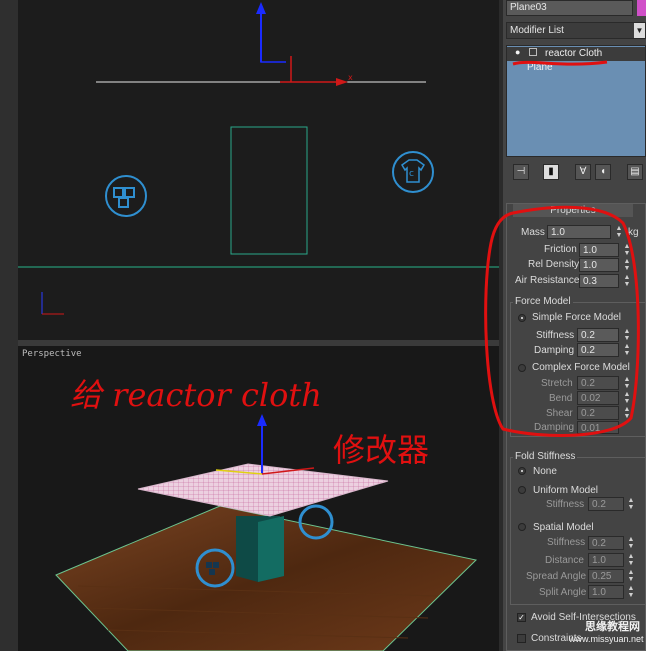 This screenshot has width=646, height=651. I want to click on modifier-stack: ● reactor Cloth Plane, so click(576, 101).